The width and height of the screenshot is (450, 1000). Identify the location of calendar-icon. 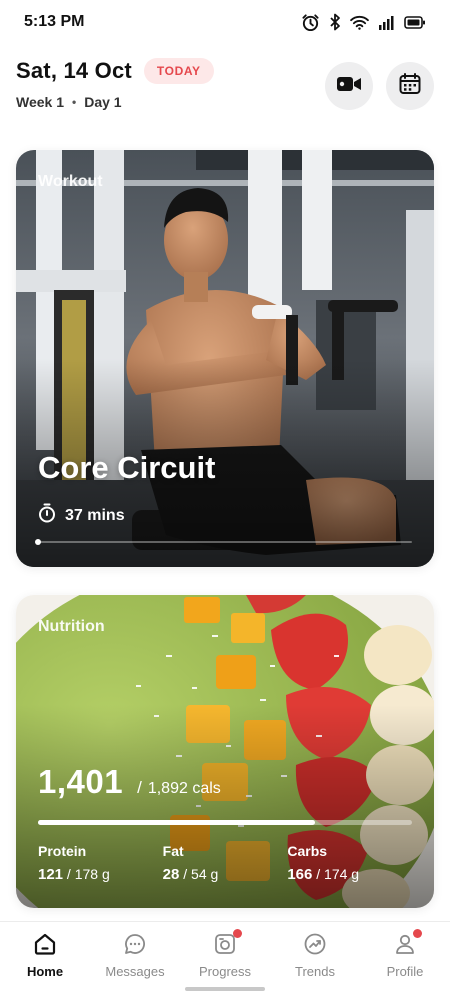
(410, 86).